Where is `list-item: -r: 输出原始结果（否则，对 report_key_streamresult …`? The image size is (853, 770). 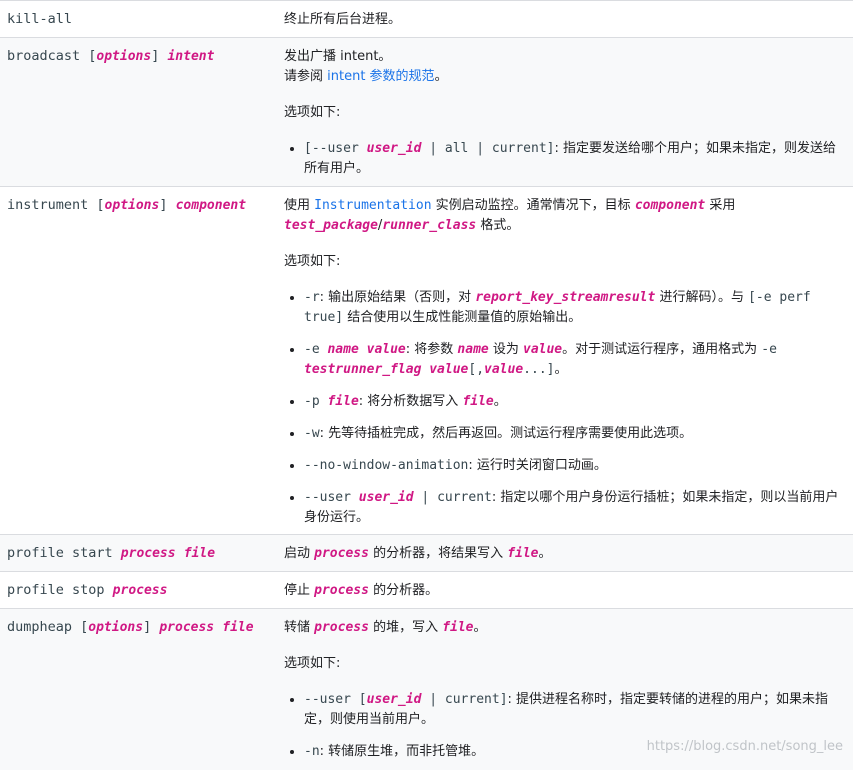 list-item: -r: 输出原始结果（否则，对 report_key_streamresult … is located at coordinates (575, 308).